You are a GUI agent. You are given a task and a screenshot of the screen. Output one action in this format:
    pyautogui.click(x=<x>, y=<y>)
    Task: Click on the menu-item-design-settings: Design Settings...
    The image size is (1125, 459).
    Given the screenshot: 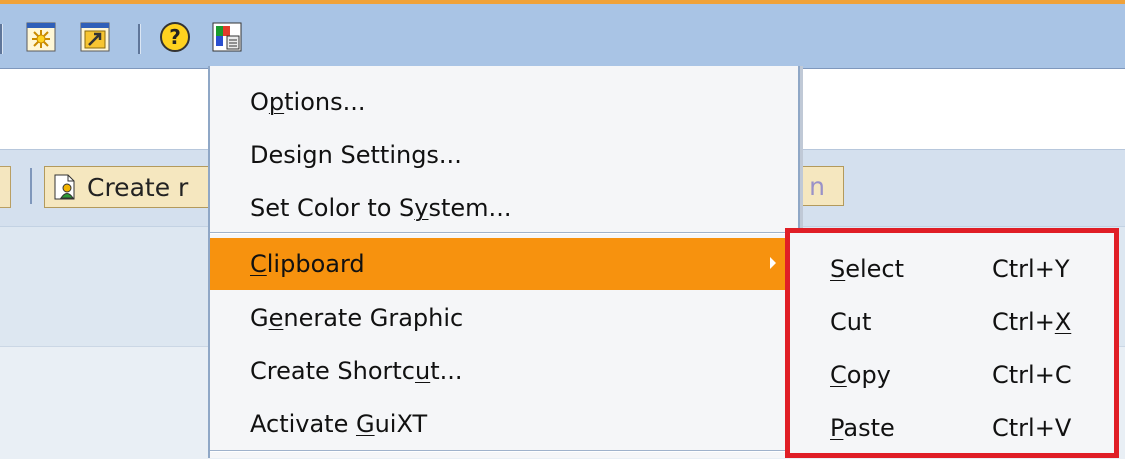 What is the action you would take?
    pyautogui.click(x=504, y=155)
    